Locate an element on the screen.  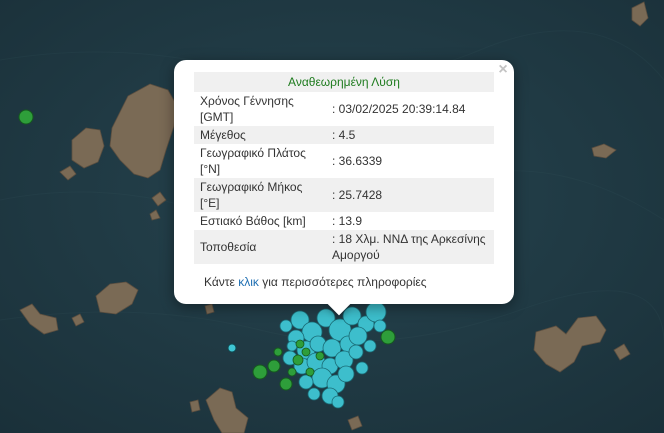
longitude-value: : 25.7428 is located at coordinates (409, 195).